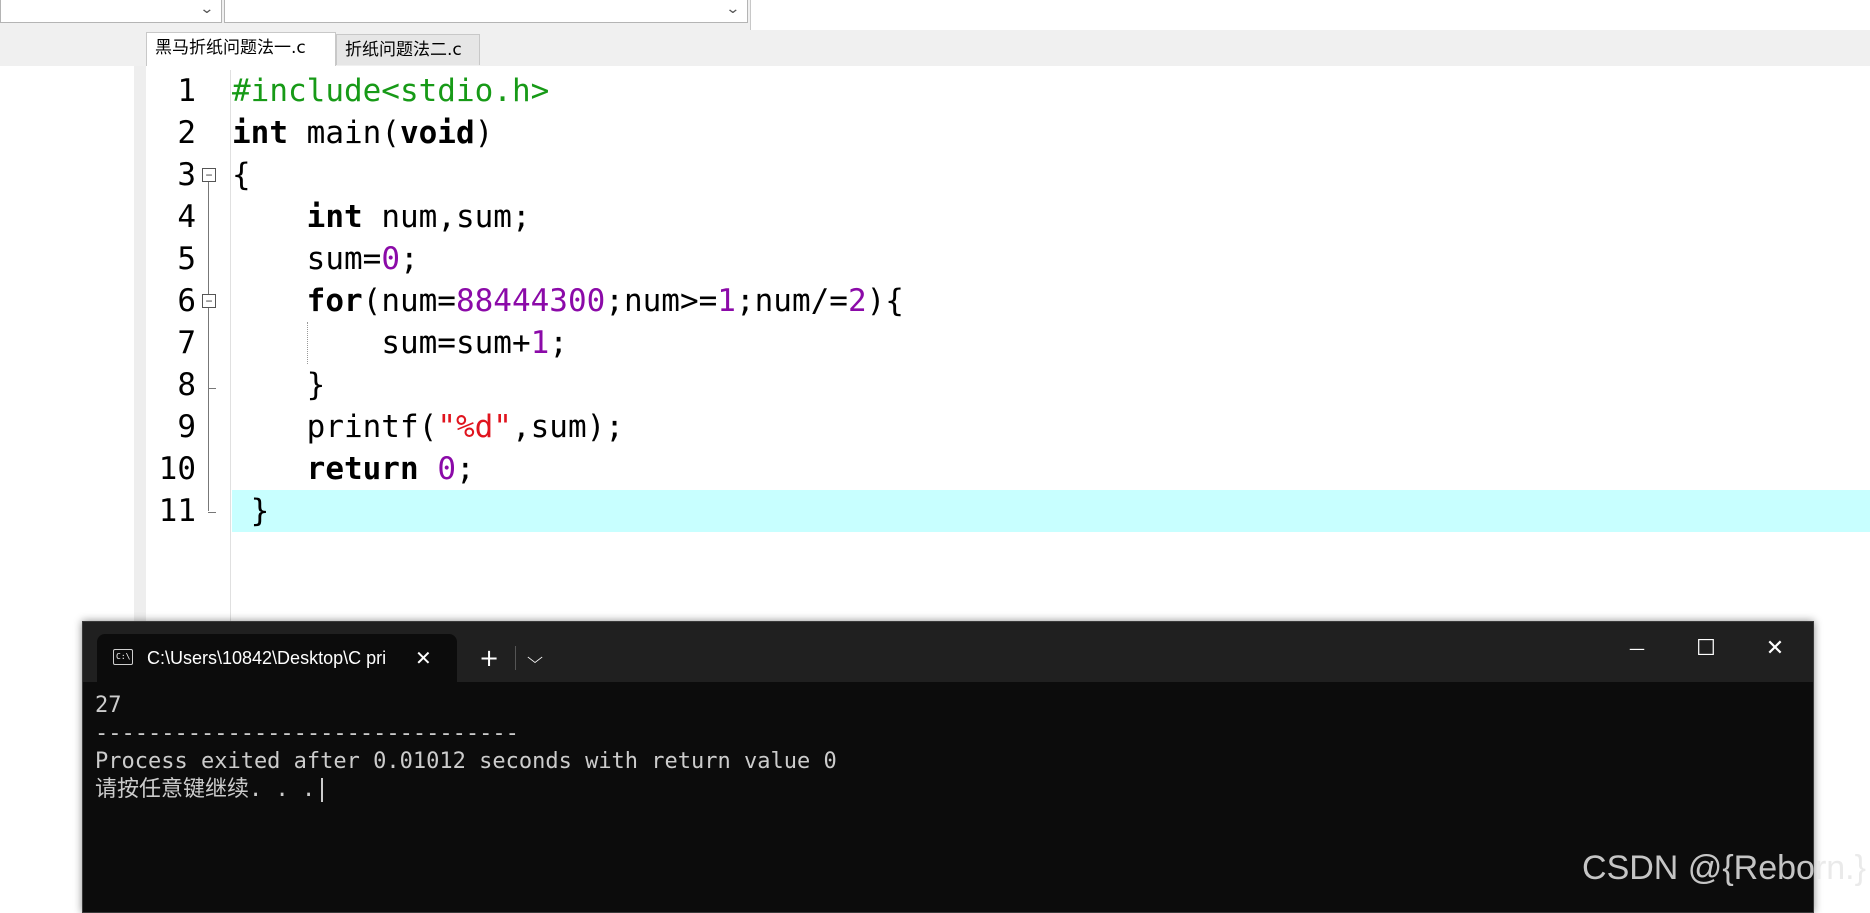 This screenshot has width=1870, height=913. Describe the element at coordinates (403, 50) in the screenshot. I see `tab-label: 折纸问题法二.c` at that location.